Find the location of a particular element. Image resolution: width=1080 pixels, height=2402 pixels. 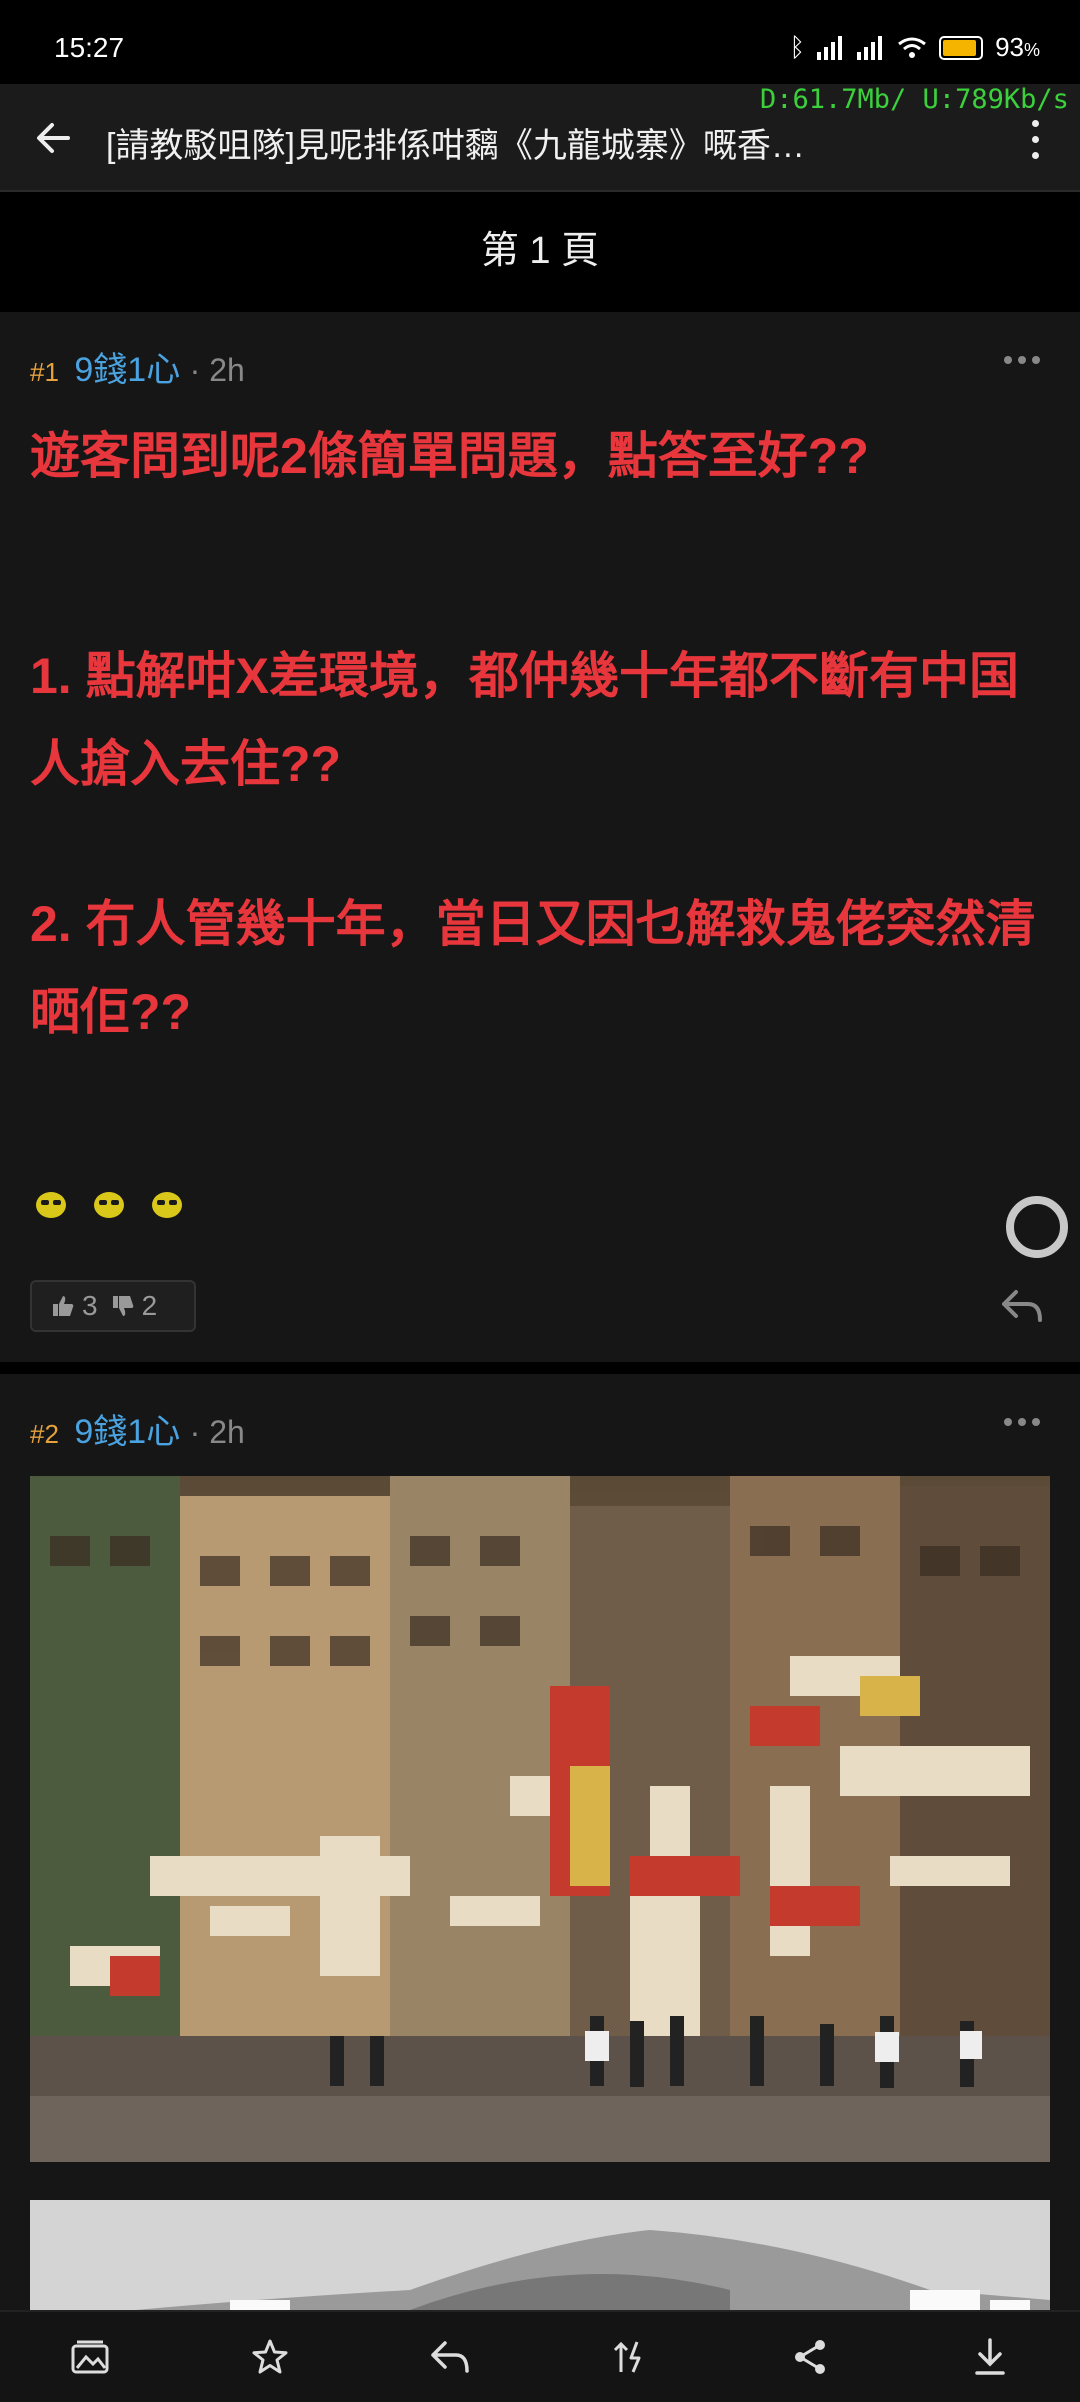

post-number: #1 is located at coordinates (44, 372).